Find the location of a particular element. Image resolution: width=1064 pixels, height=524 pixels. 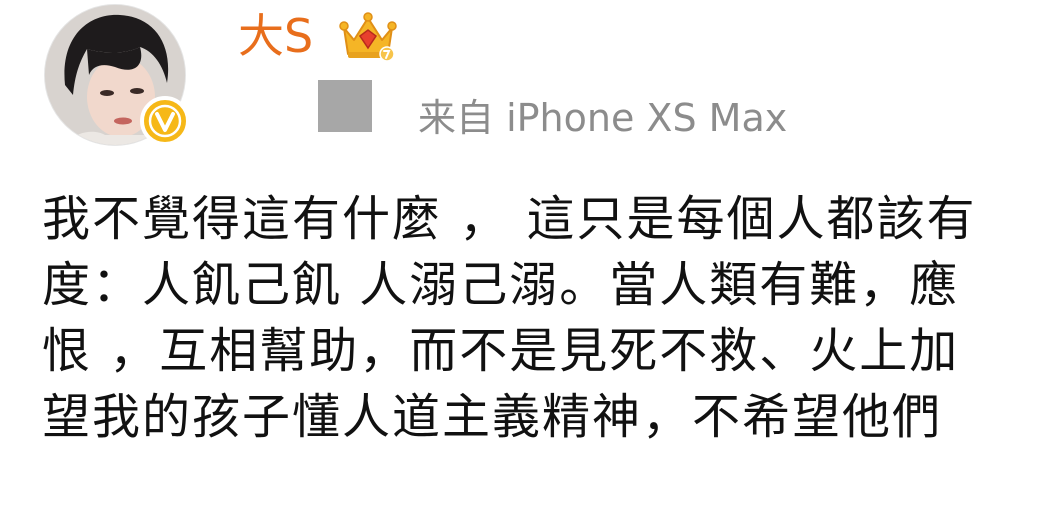

verified-badge is located at coordinates (165, 121).